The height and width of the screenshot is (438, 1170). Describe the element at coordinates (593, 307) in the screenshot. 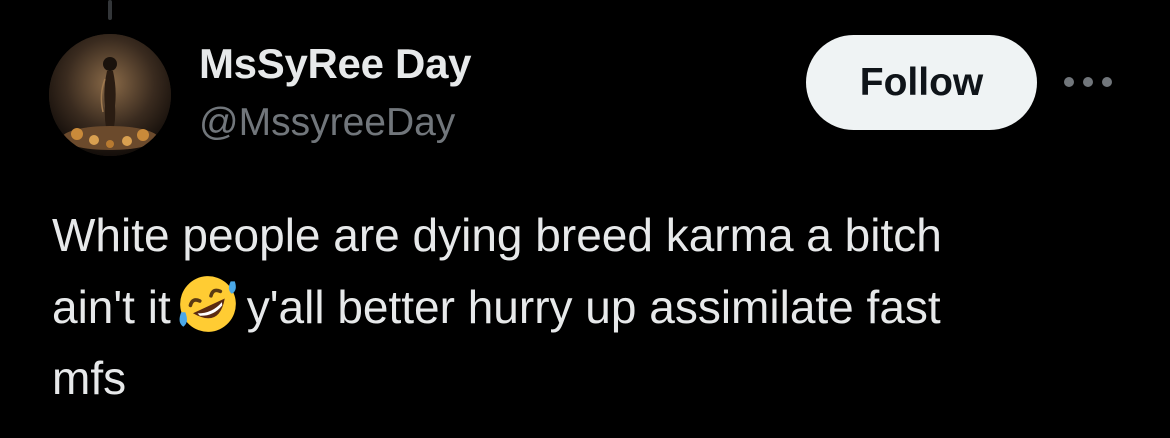

I see `tweet-text-segment: y'all better hurry up assimilate fast` at that location.